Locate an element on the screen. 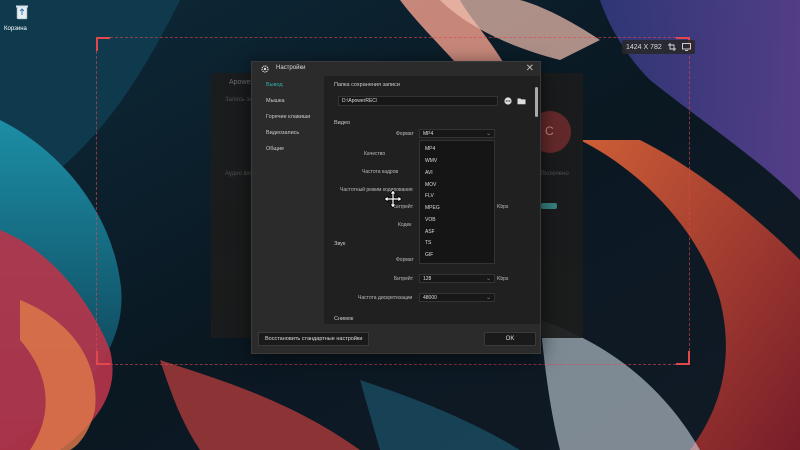  region-corner-bottom-left is located at coordinates (103, 358).